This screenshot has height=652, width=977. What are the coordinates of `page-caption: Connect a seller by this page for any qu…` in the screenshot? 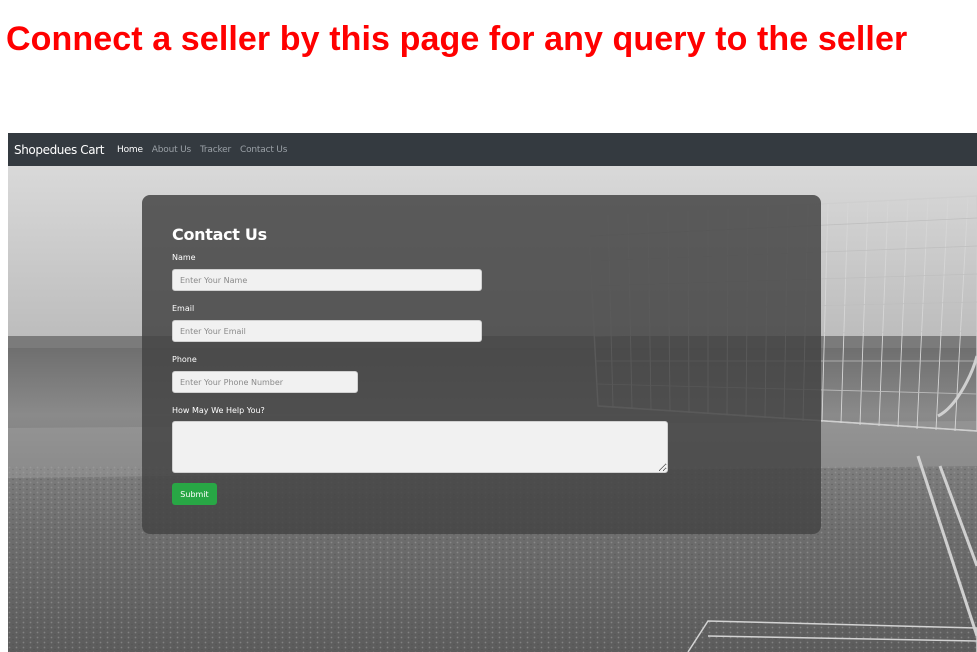 It's located at (457, 39).